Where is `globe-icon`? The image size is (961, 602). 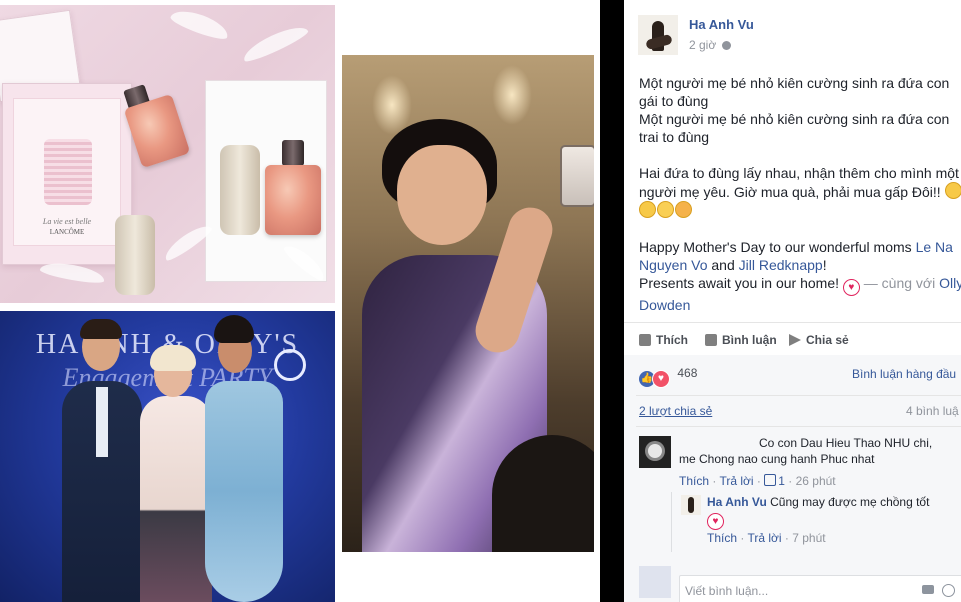
globe-icon is located at coordinates (727, 45).